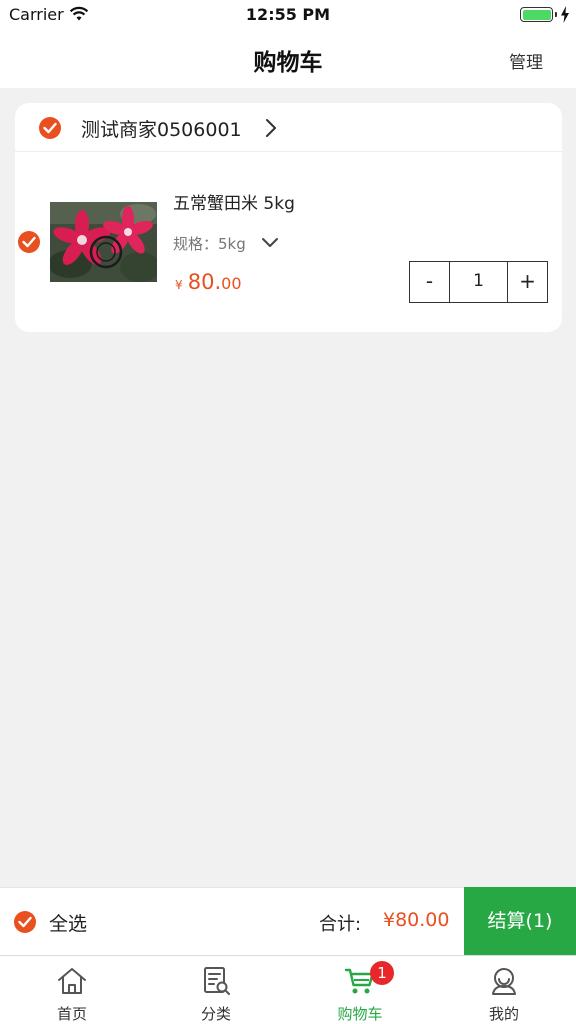 Image resolution: width=576 pixels, height=1024 pixels. I want to click on product-spec: 规格：5kg, so click(209, 243).